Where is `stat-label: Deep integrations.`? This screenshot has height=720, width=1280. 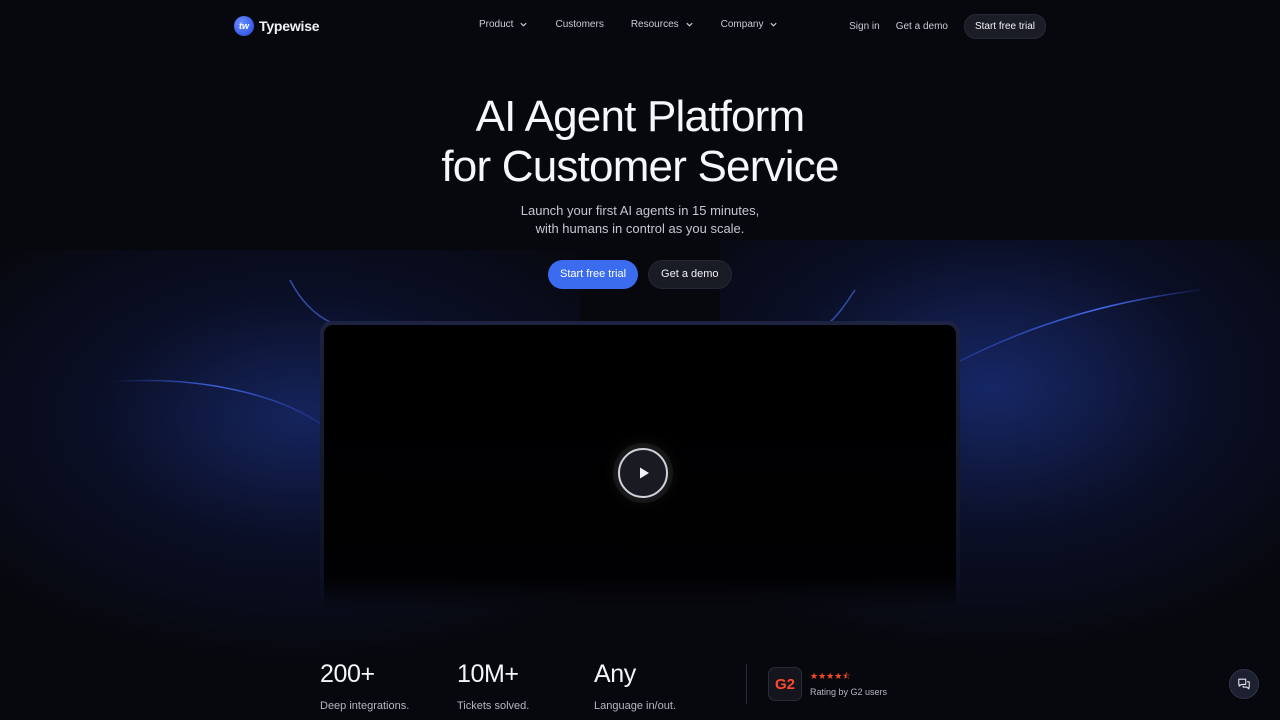 stat-label: Deep integrations. is located at coordinates (365, 706).